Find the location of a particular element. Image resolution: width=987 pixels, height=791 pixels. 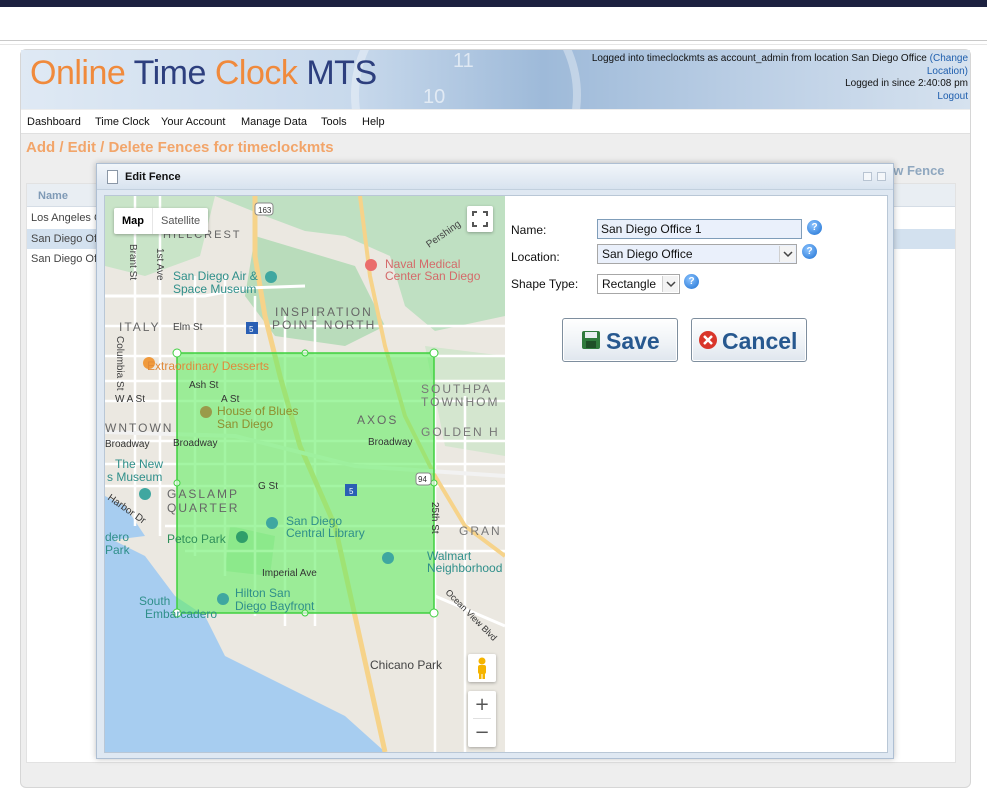

location-value: San Diego Office is located at coordinates (647, 254).